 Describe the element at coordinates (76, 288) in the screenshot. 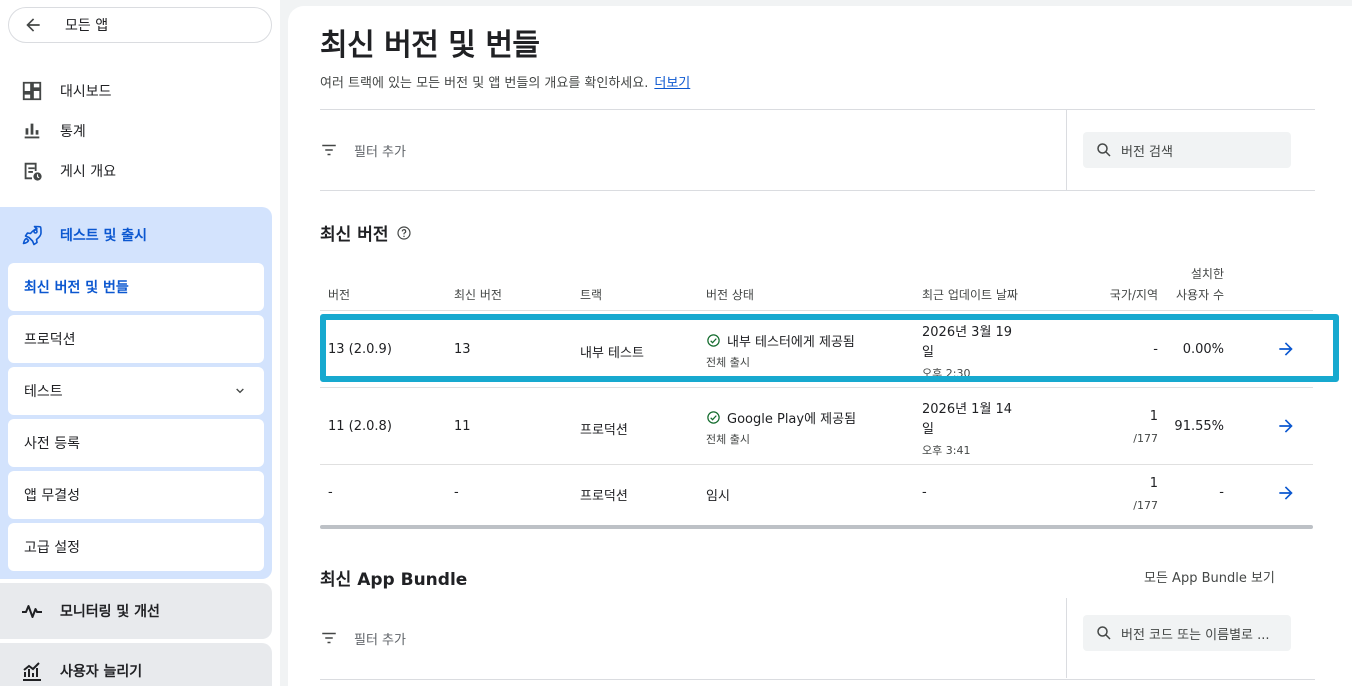

I see `sidebar-item-label: 최신 버전 및 번들` at that location.